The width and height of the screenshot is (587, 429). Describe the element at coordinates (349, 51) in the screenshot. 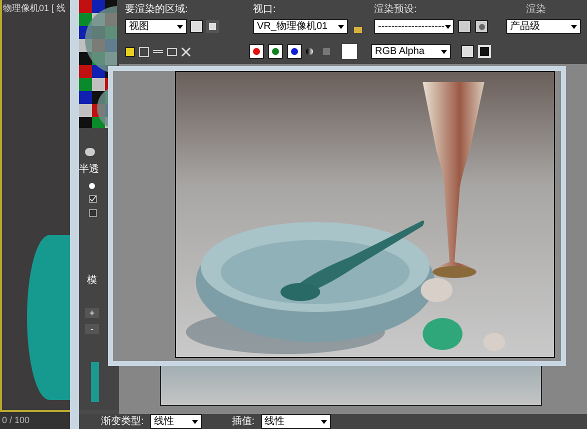

I see `color-swatch` at that location.